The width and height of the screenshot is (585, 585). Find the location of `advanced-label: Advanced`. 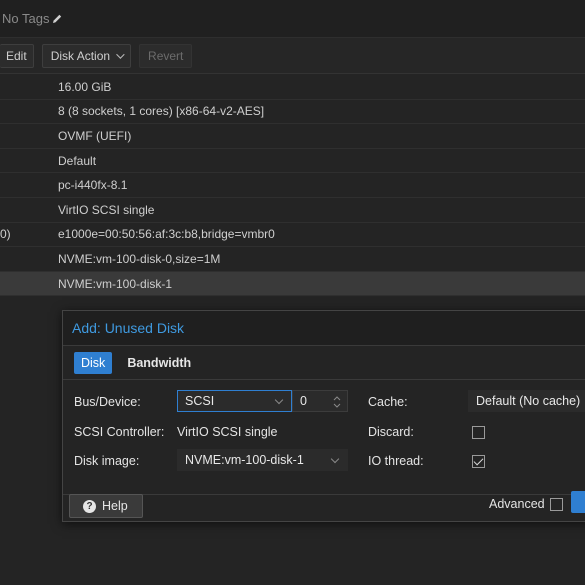

advanced-label: Advanced is located at coordinates (517, 504).